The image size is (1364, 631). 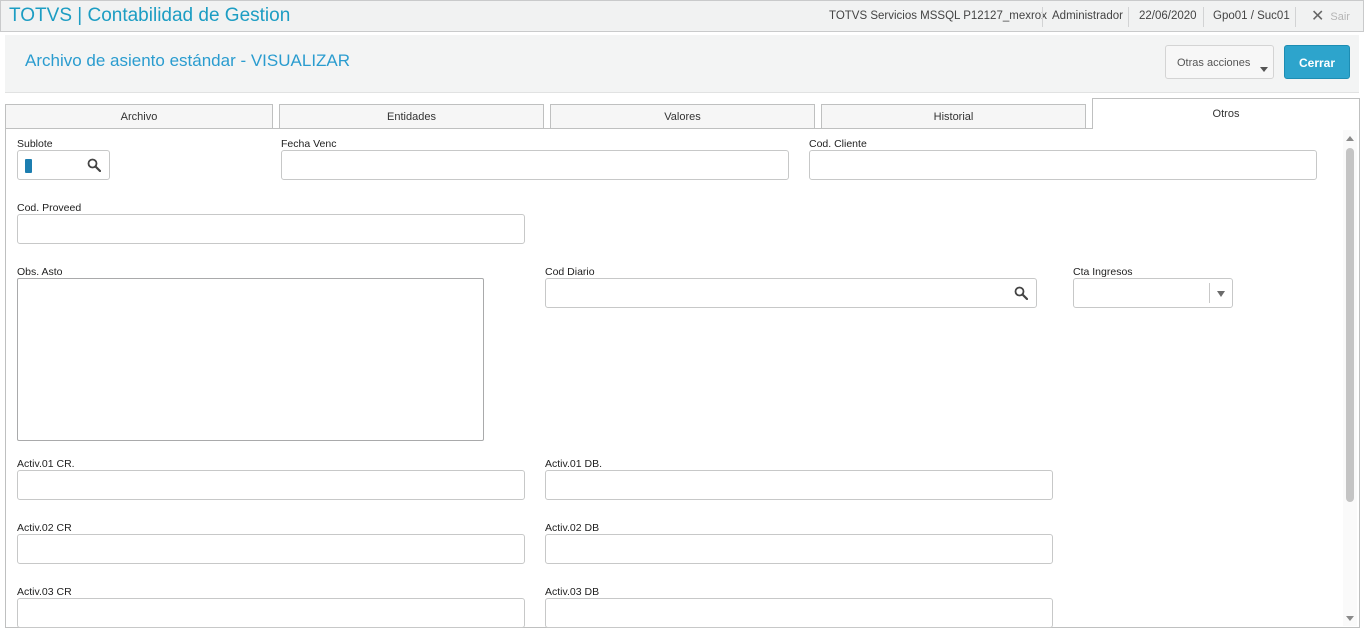 I want to click on logout-button: ✕ Sair, so click(x=1330, y=16).